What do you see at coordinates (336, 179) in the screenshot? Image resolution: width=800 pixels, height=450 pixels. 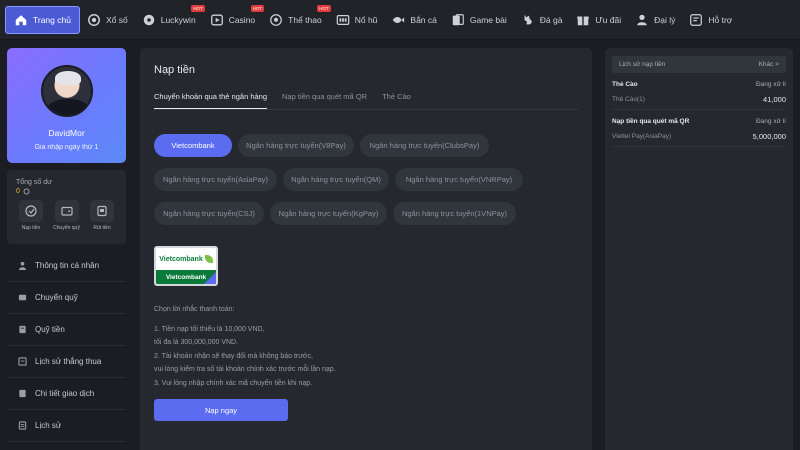 I see `bank-option-qm: Ngân hàng trực tuyến(QM)` at bounding box center [336, 179].